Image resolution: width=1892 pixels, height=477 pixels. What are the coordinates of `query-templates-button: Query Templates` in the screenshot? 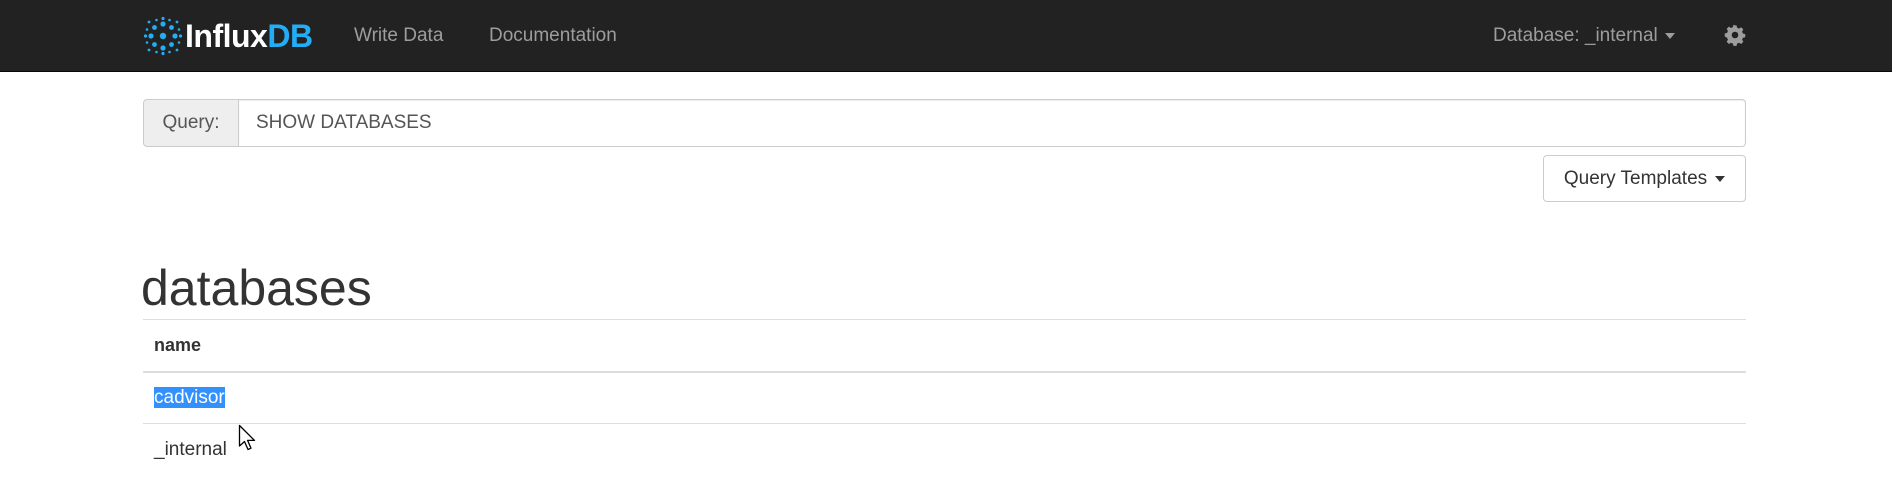 It's located at (1644, 178).